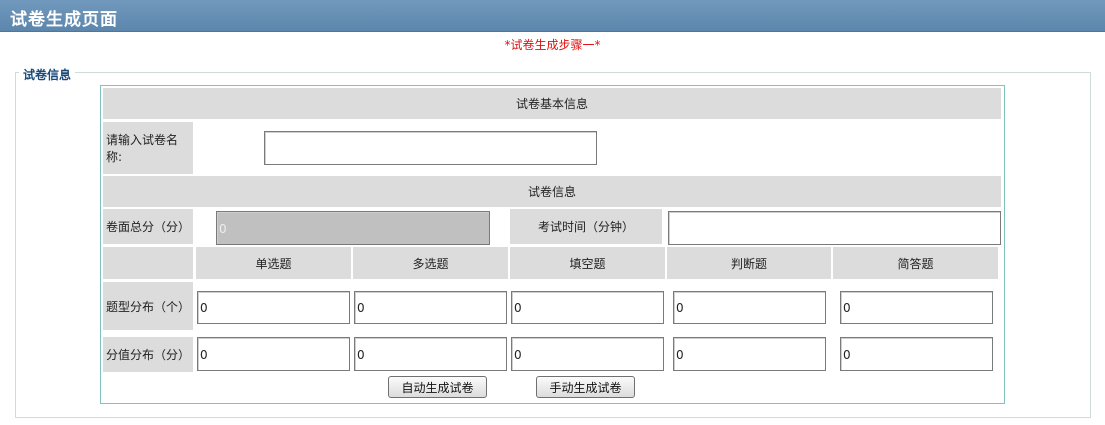  Describe the element at coordinates (437, 387) in the screenshot. I see `auto-generate-button: 自动生成试卷` at that location.